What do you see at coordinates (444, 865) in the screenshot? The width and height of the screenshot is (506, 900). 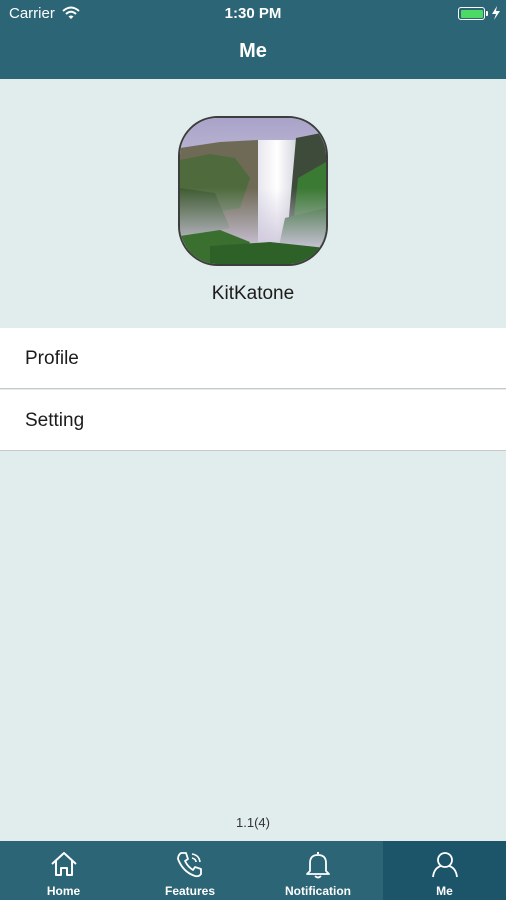 I see `person-icon` at bounding box center [444, 865].